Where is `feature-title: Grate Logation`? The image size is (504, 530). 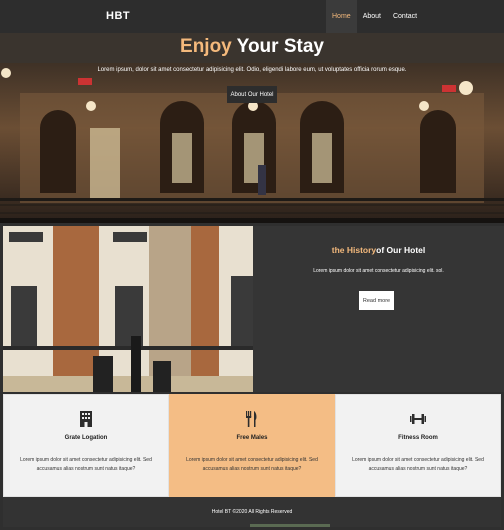
feature-title: Grate Logation is located at coordinates (86, 438).